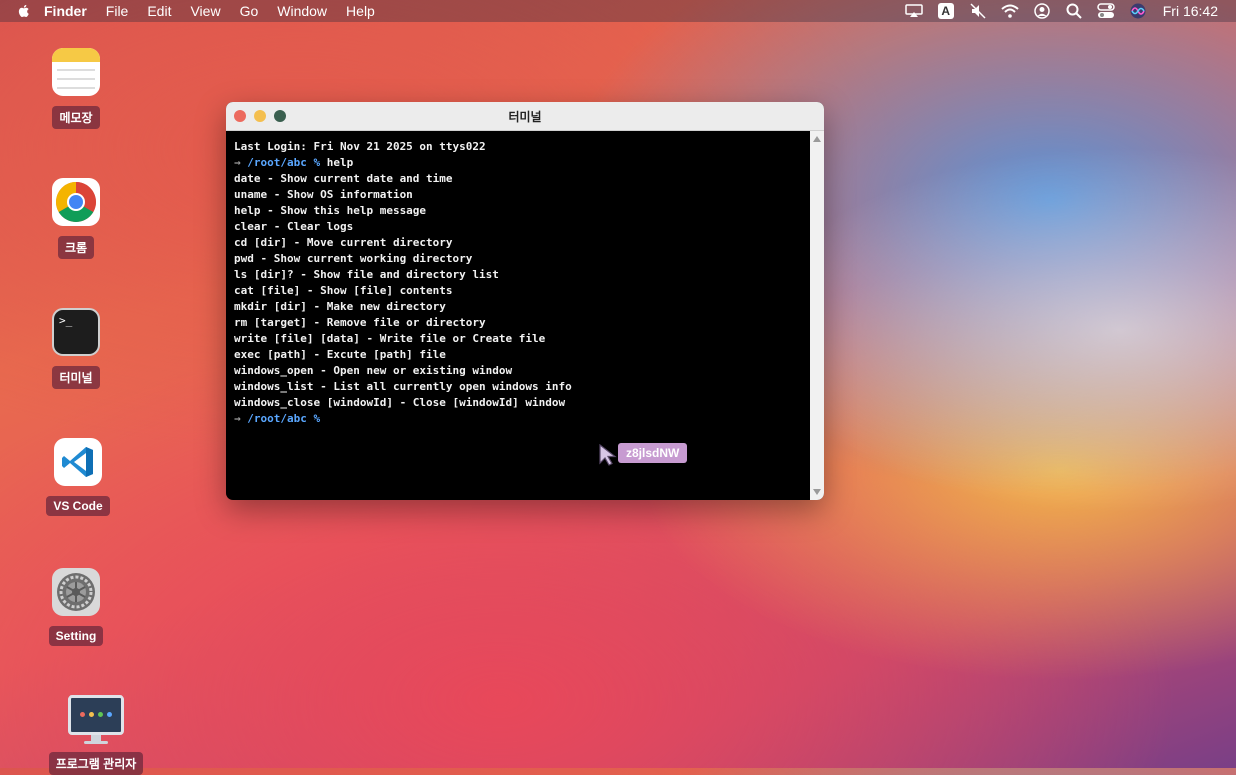 This screenshot has height=775, width=1236. What do you see at coordinates (323, 194) in the screenshot?
I see `output-line: uname - Show OS information` at bounding box center [323, 194].